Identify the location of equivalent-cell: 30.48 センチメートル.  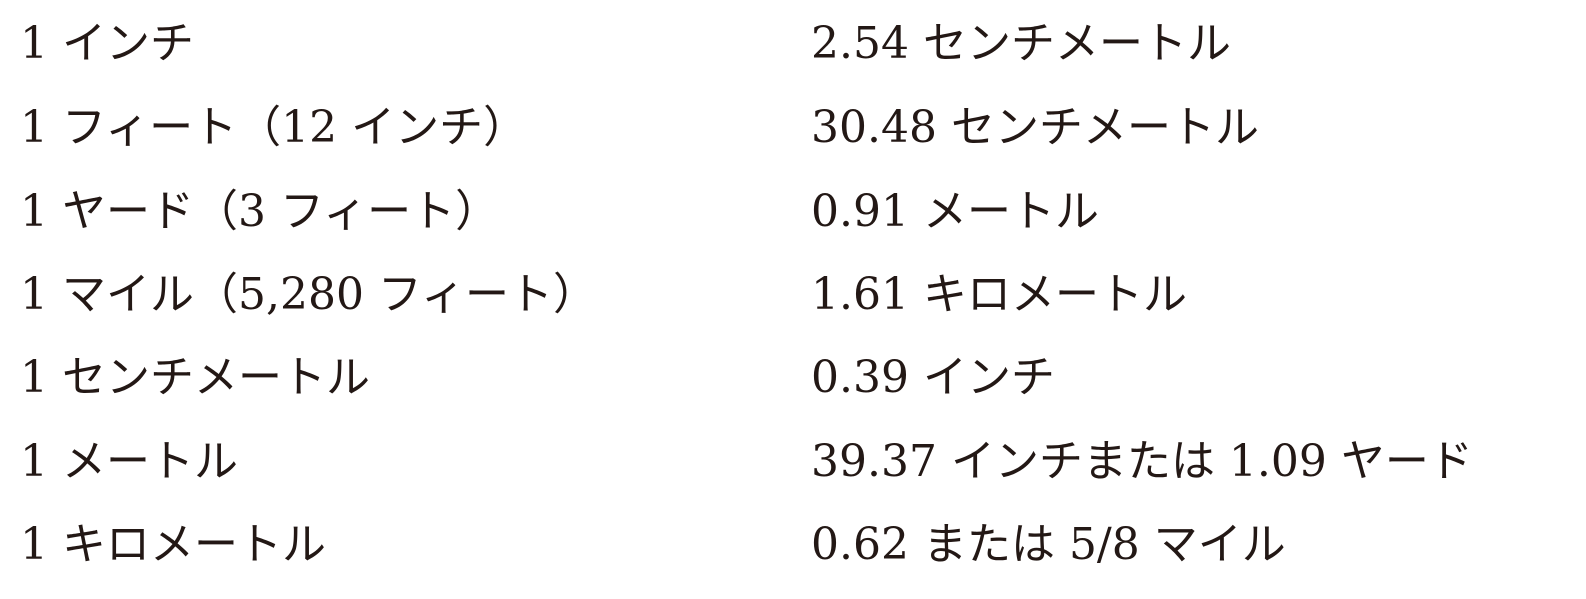
(1035, 127).